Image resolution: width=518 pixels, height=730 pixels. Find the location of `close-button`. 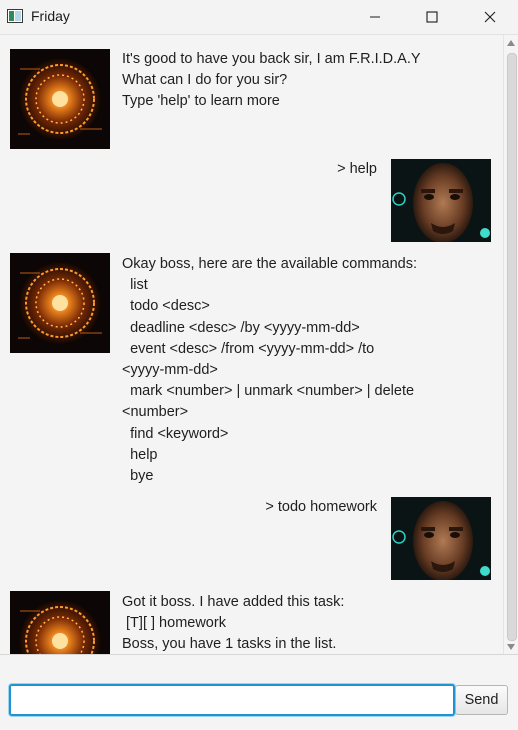

close-button is located at coordinates (490, 17).